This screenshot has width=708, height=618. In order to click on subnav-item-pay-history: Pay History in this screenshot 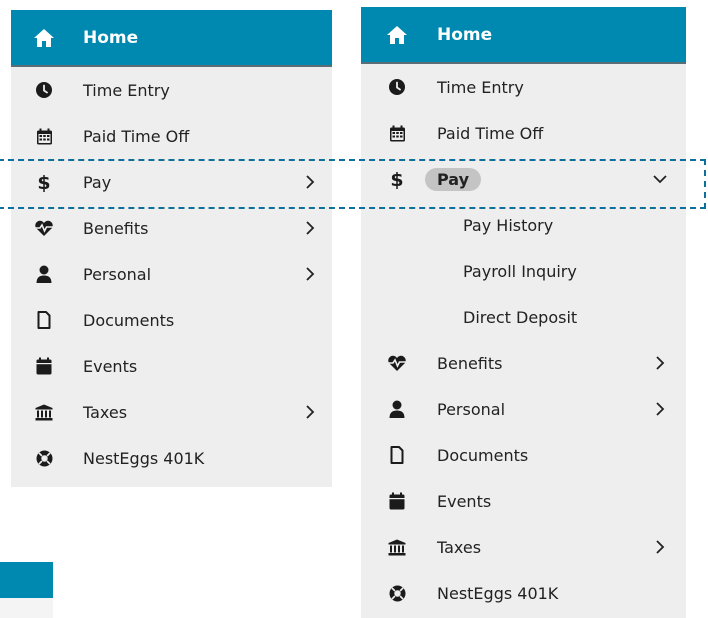, I will do `click(523, 225)`.